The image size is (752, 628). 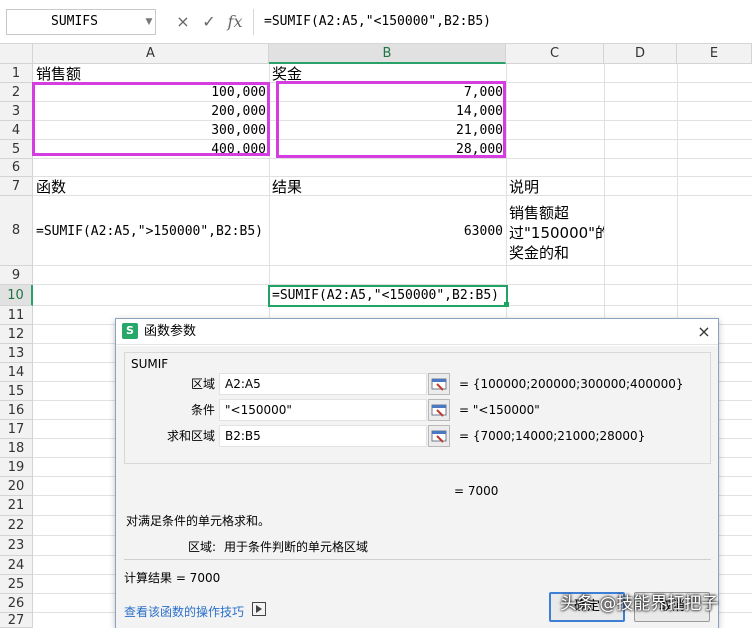 I want to click on row-header-27: 27, so click(x=16, y=620).